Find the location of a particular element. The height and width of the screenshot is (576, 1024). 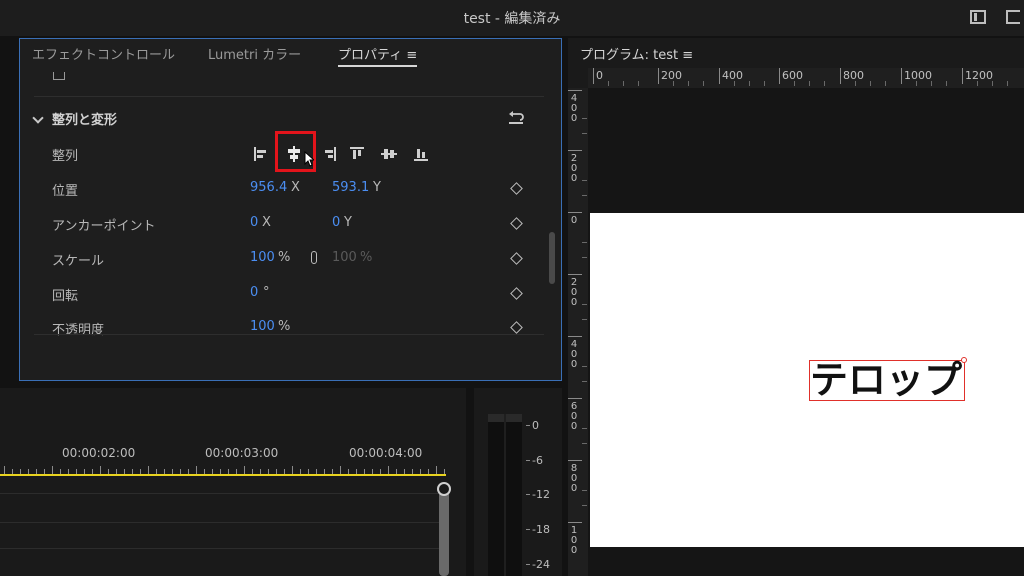

scale-linked-unit: % is located at coordinates (366, 257).